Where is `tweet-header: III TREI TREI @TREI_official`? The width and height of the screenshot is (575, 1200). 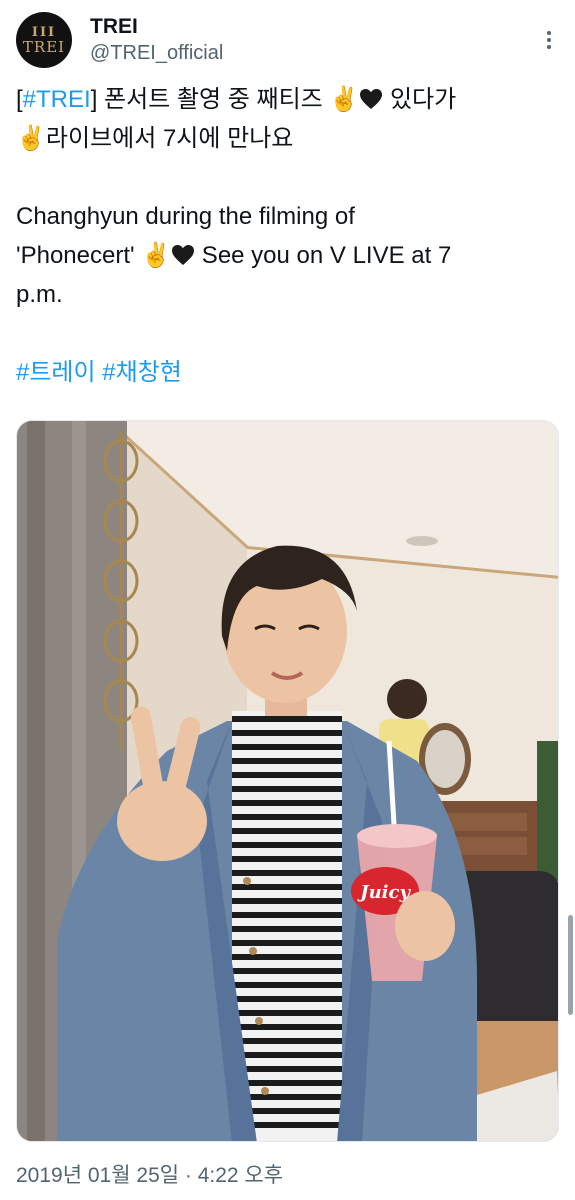
tweet-header: III TREI TREI @TREI_official is located at coordinates (288, 40).